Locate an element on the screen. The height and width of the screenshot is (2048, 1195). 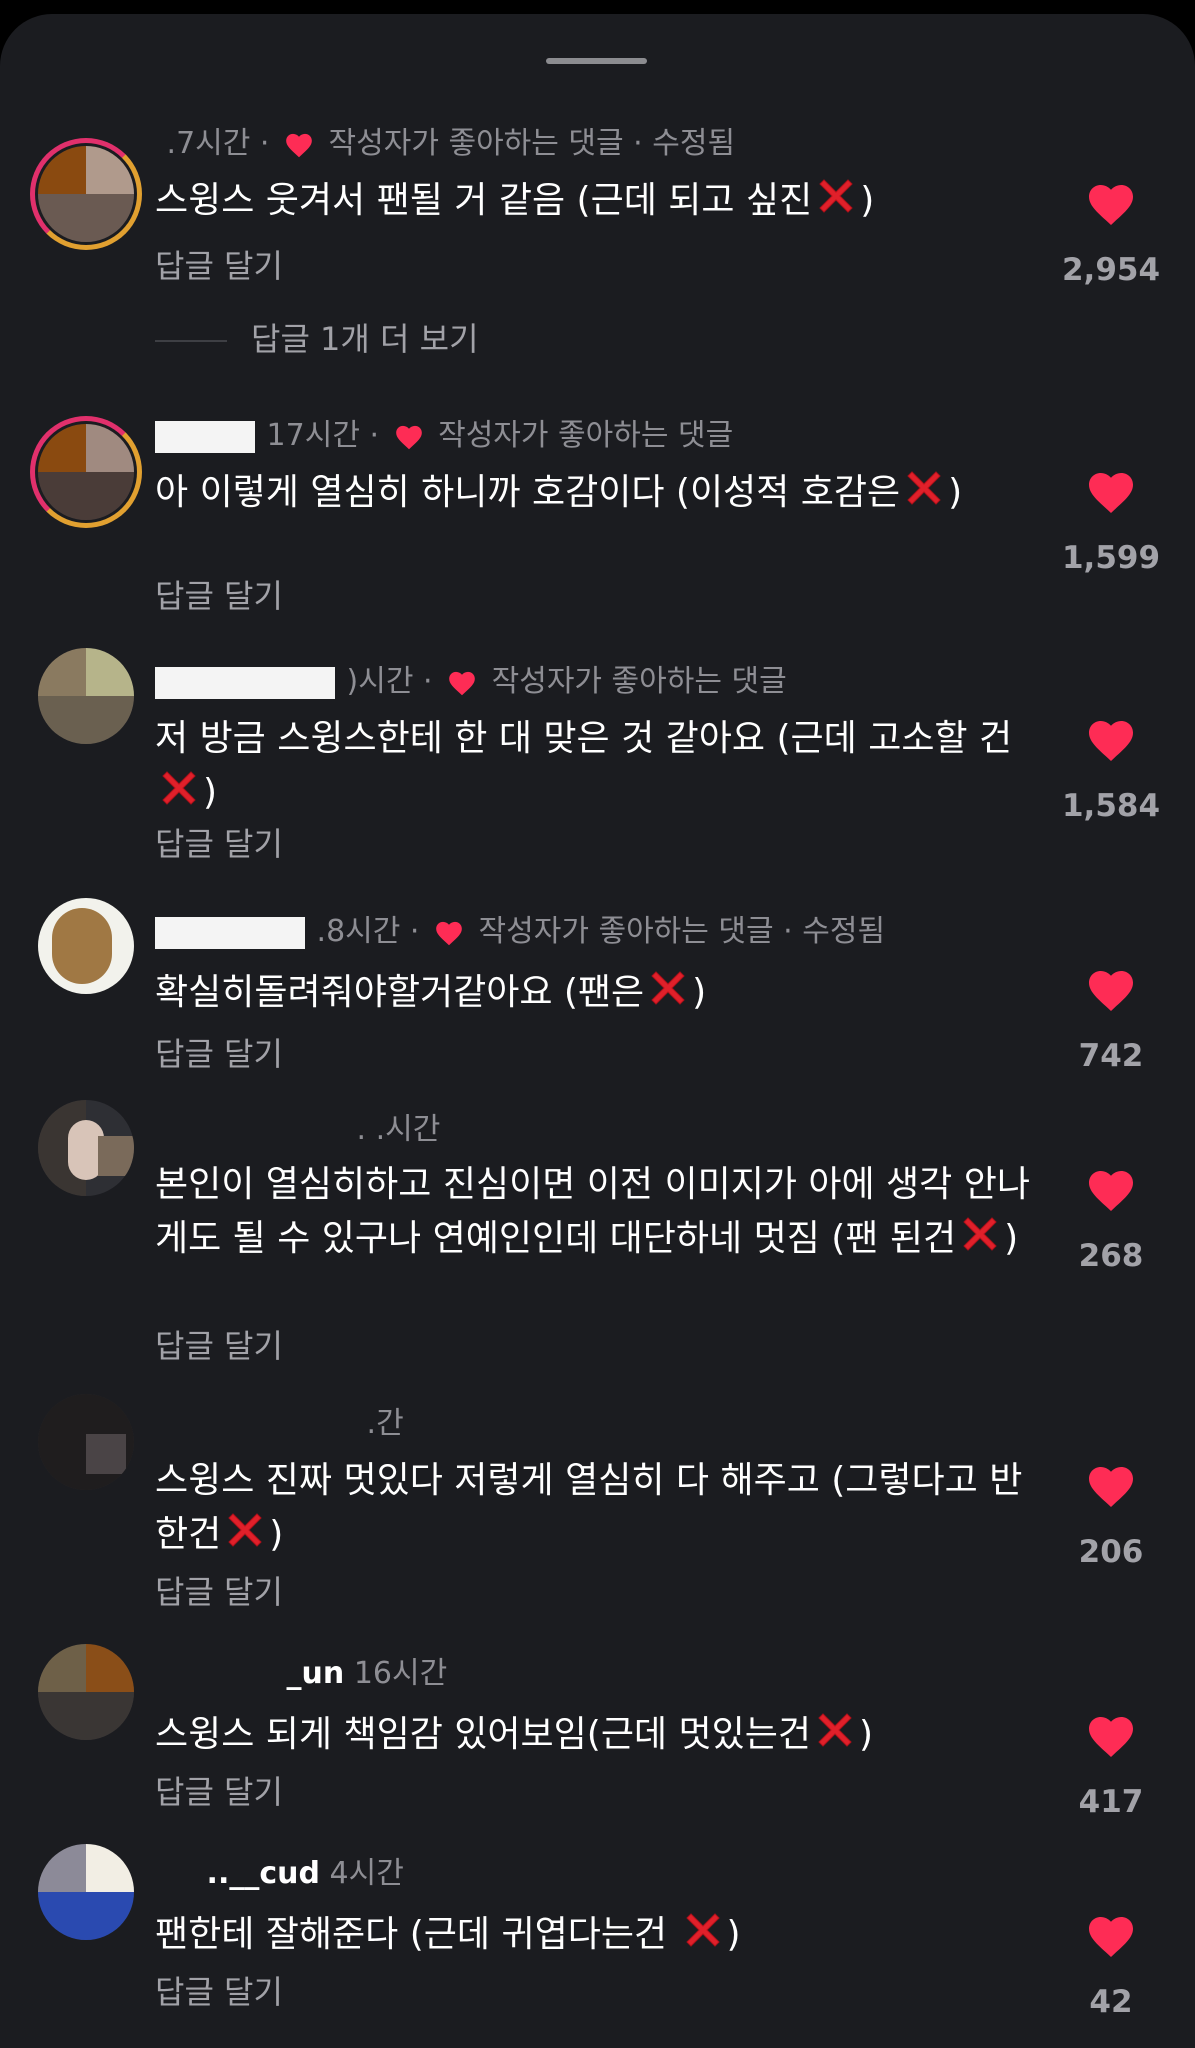
drag-handle is located at coordinates (596, 61).